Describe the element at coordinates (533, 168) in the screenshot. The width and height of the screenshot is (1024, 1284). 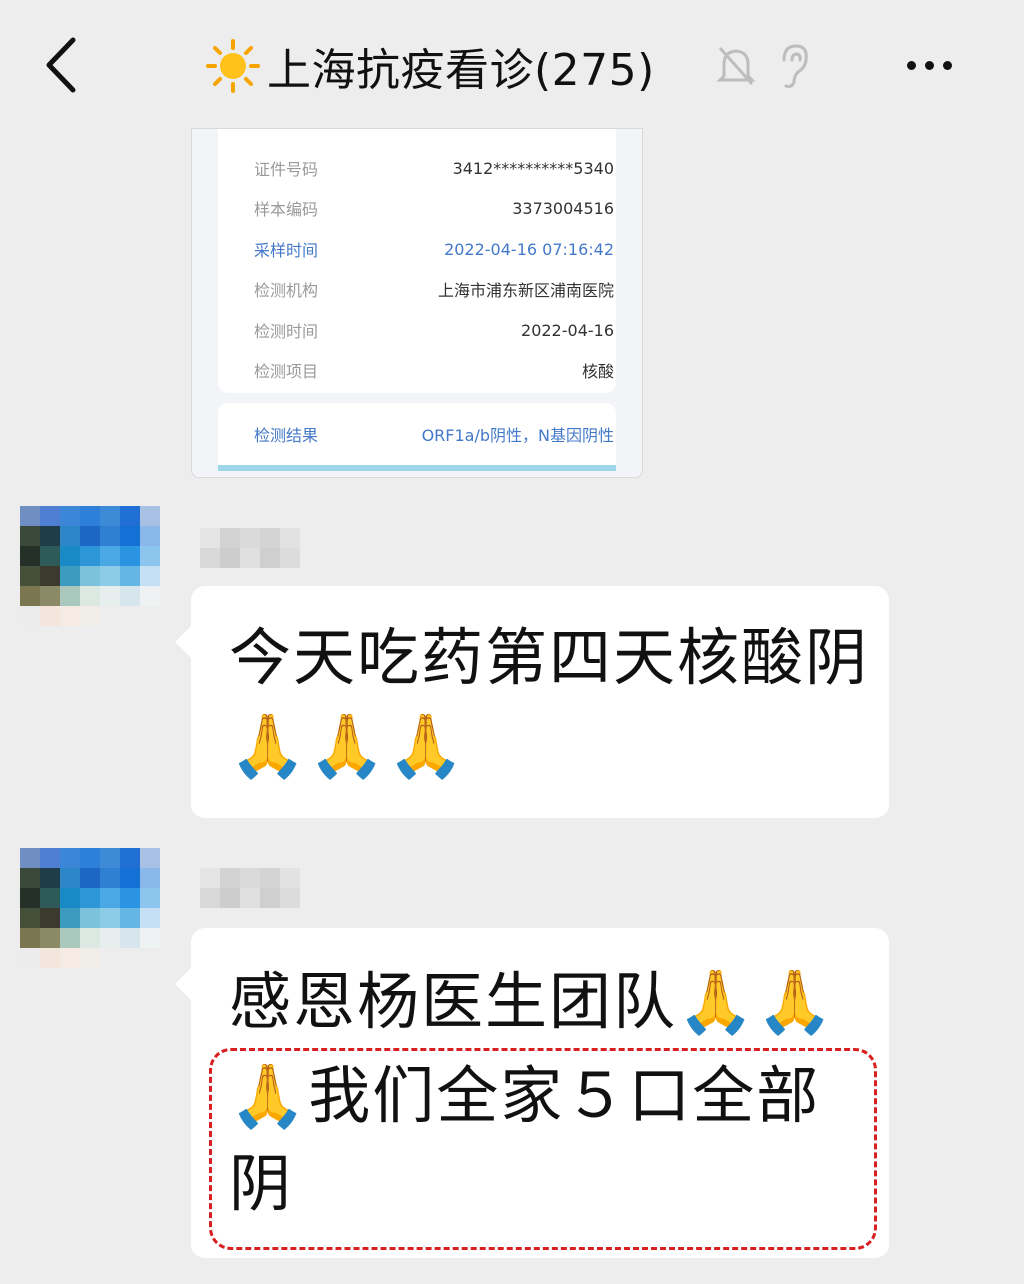
I see `report-value: 3412**********5340` at that location.